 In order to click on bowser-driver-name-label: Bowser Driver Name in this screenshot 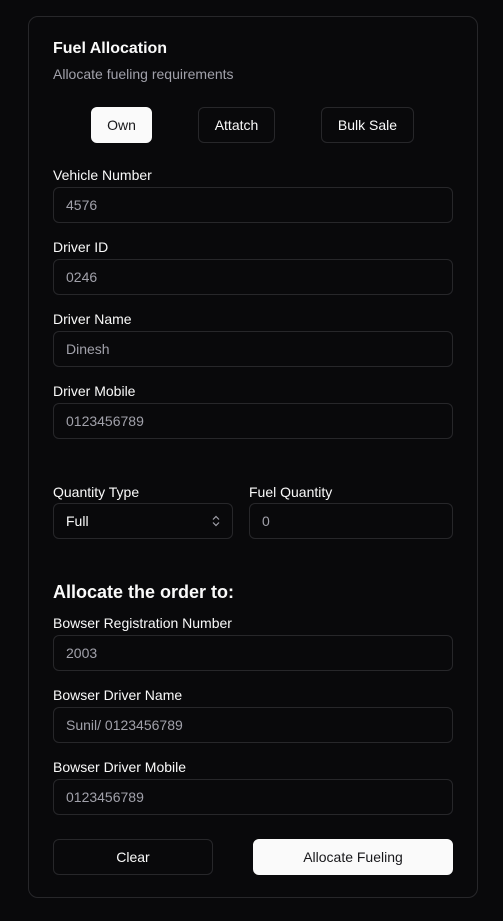, I will do `click(118, 695)`.